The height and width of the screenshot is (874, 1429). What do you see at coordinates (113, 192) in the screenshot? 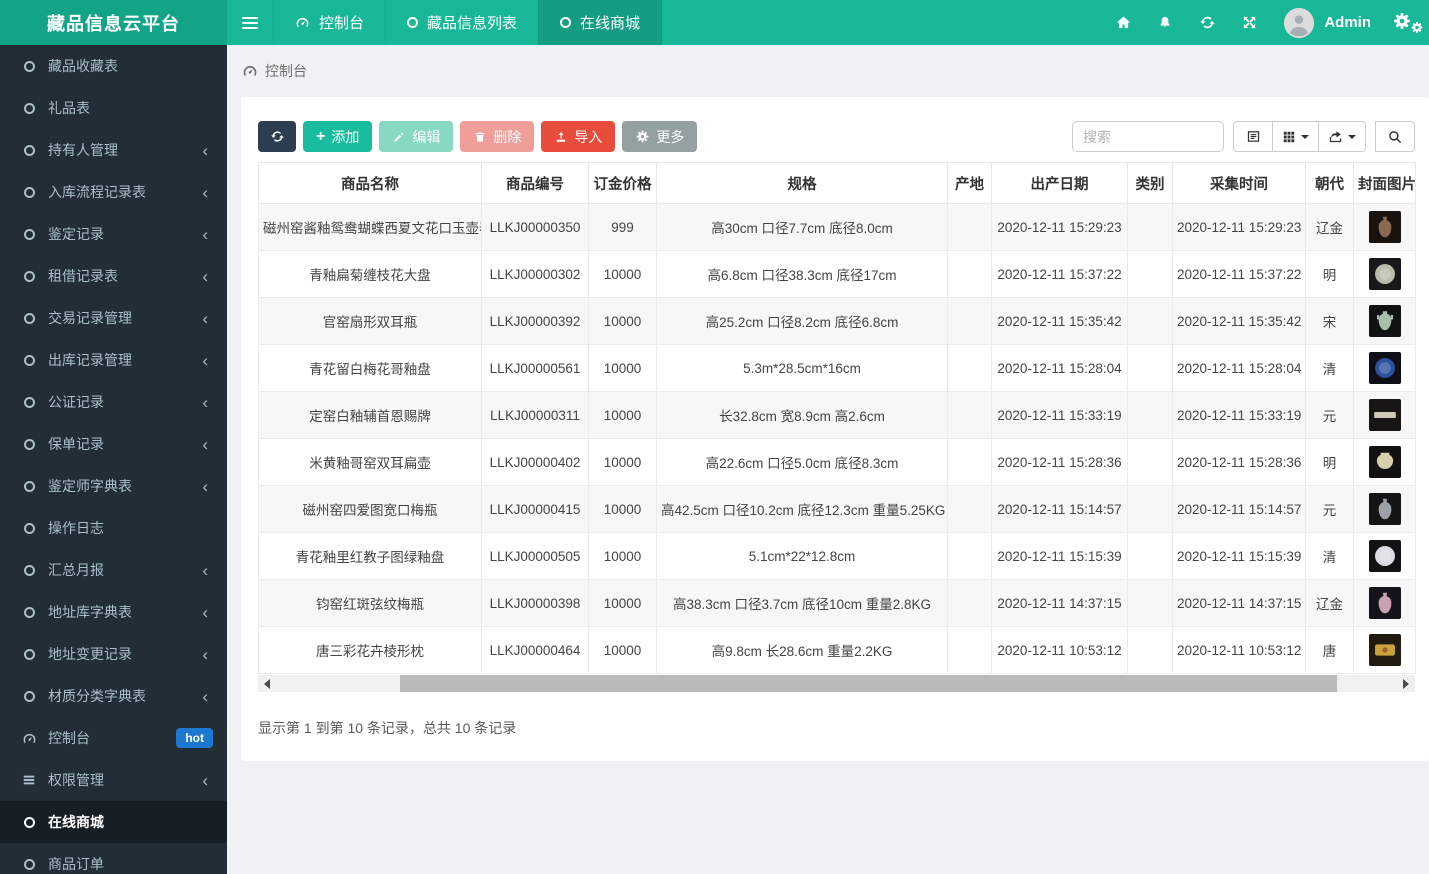
I see `sidebar-item-3: 入库流程记录表 ‹` at bounding box center [113, 192].